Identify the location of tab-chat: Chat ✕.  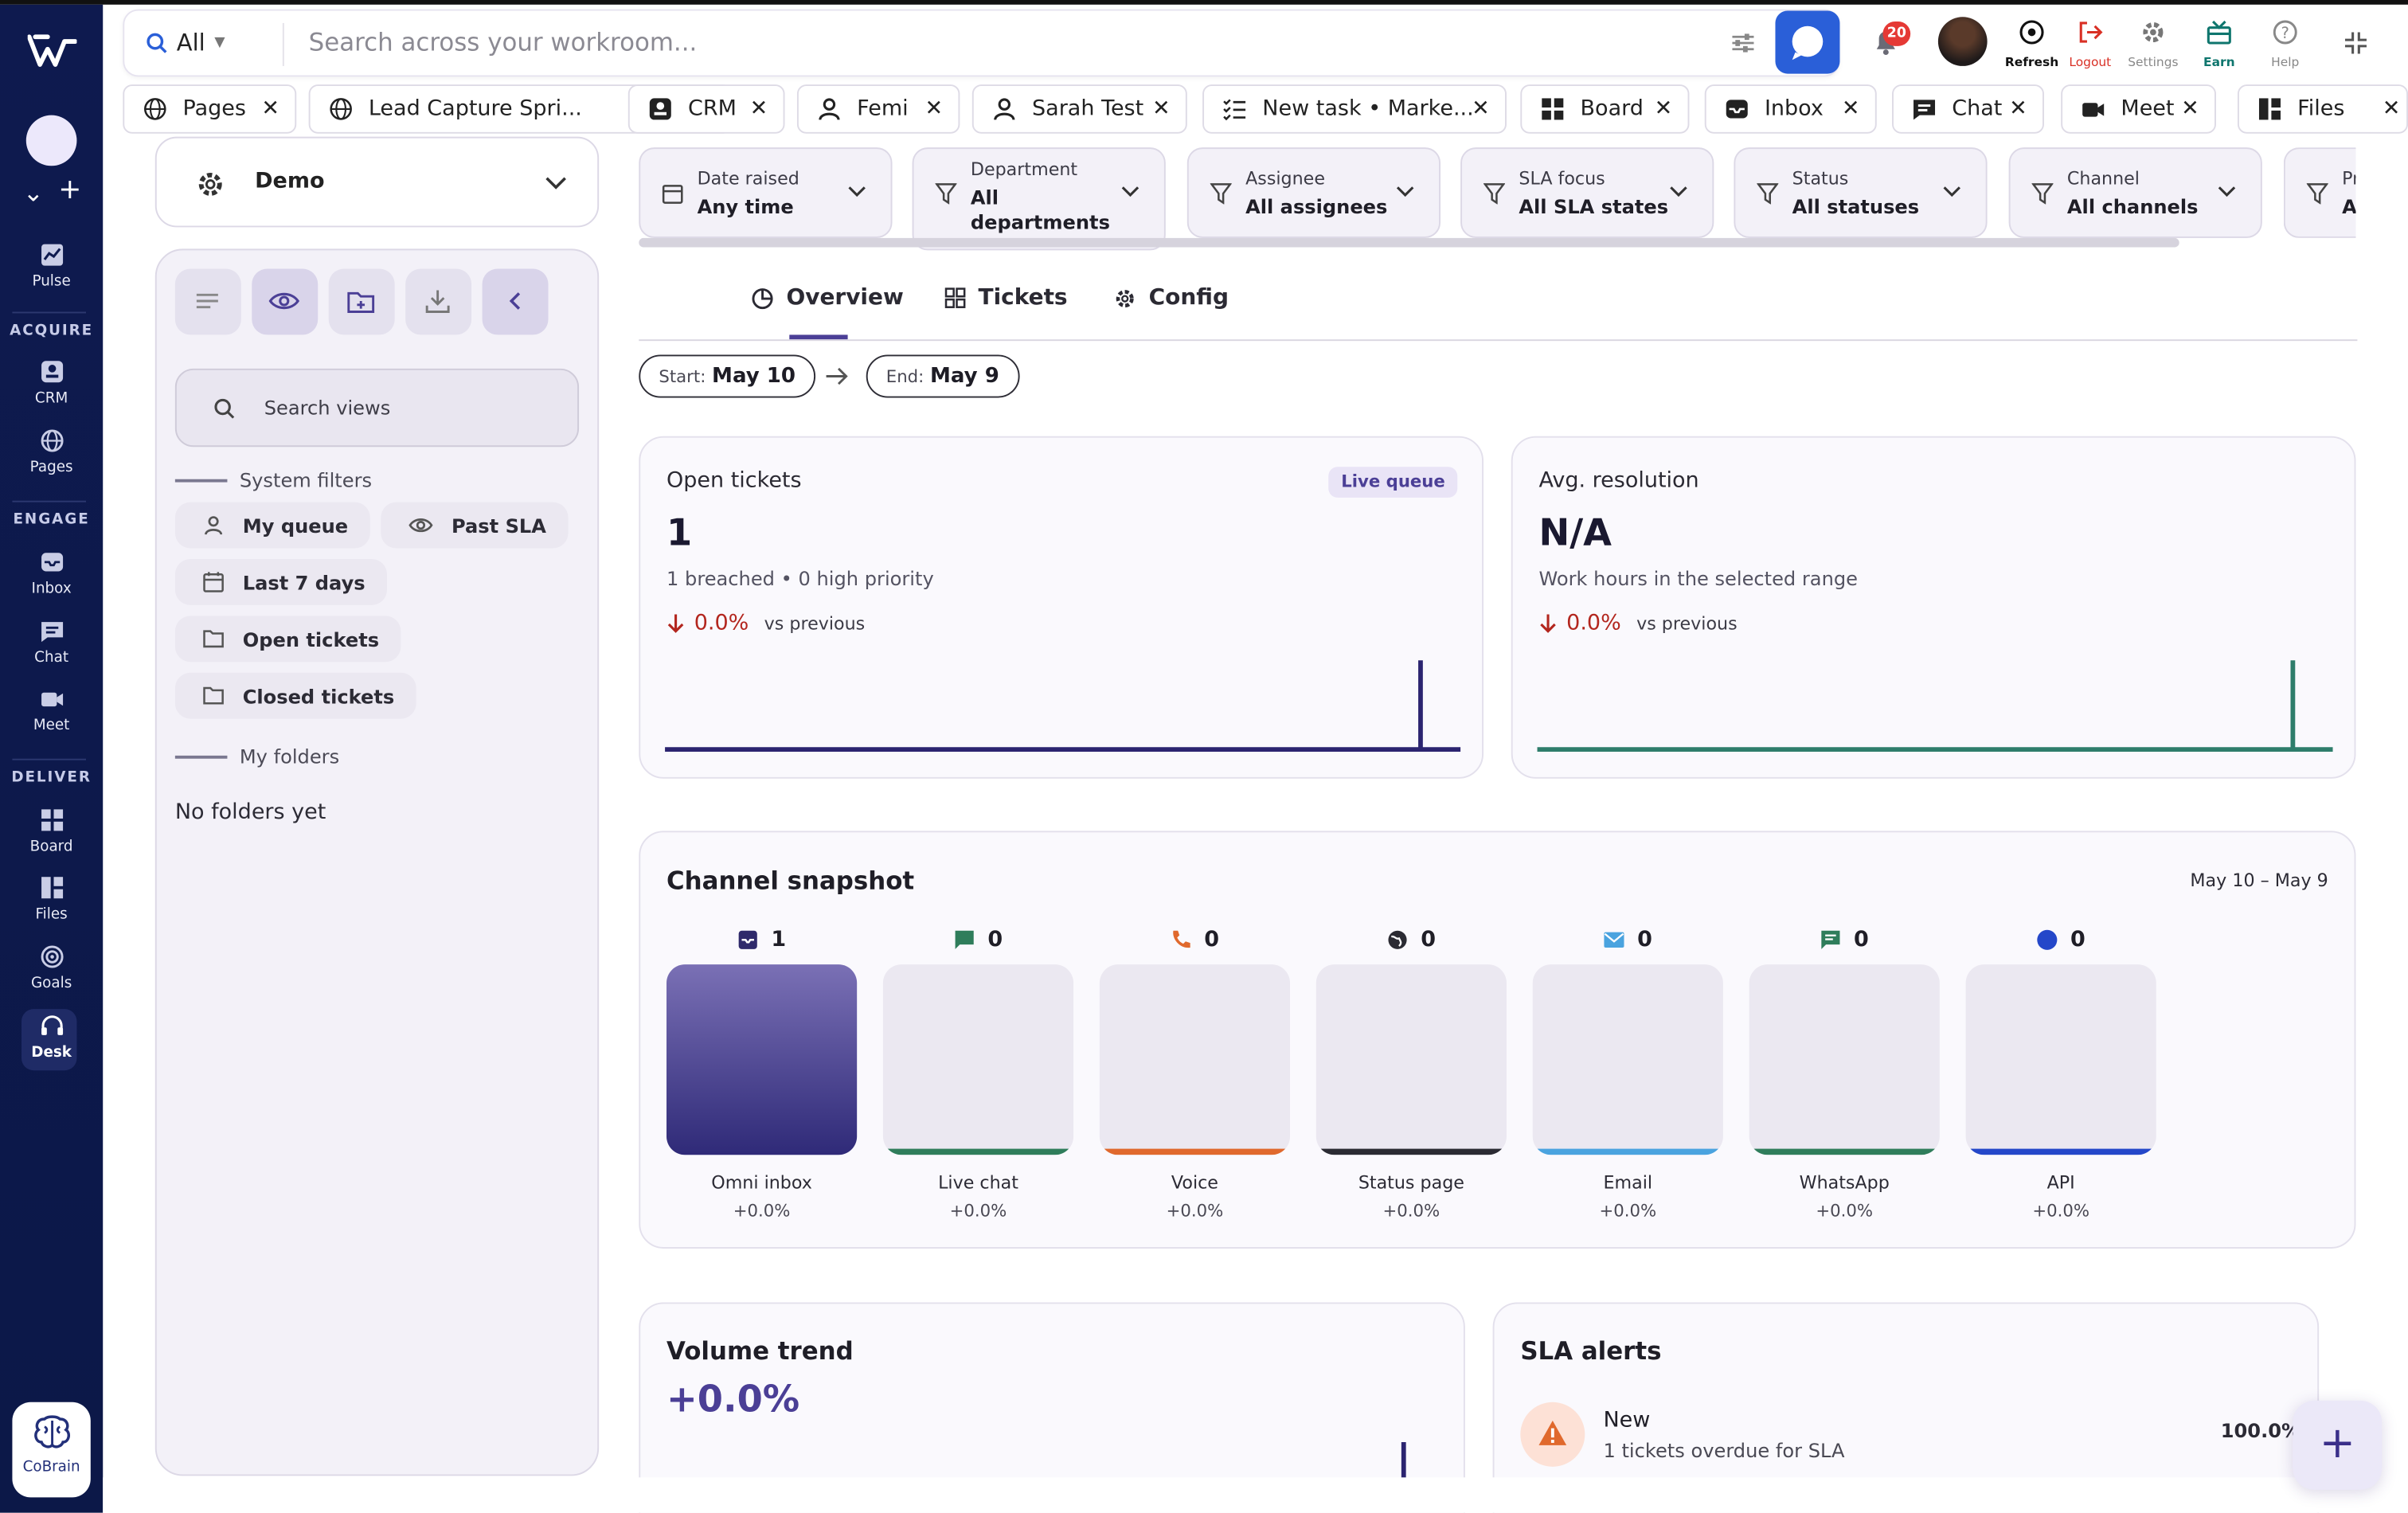
(1968, 109).